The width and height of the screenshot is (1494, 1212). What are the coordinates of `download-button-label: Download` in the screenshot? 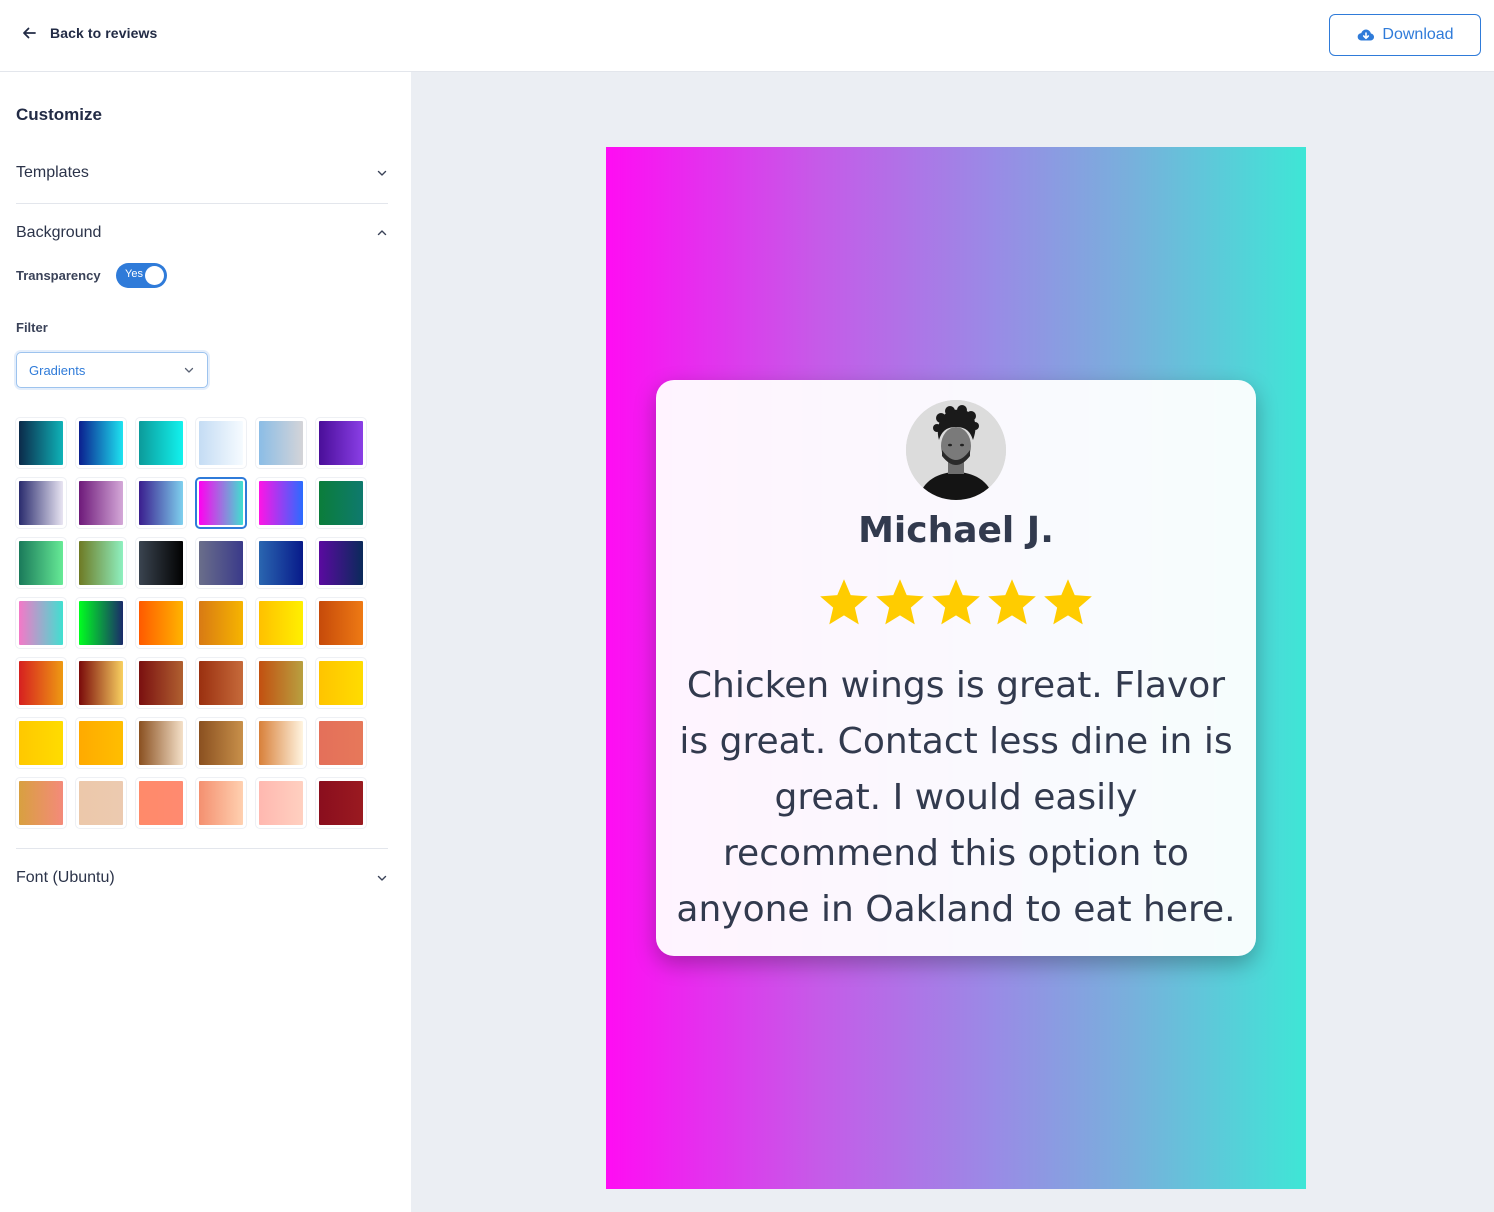 It's located at (1418, 34).